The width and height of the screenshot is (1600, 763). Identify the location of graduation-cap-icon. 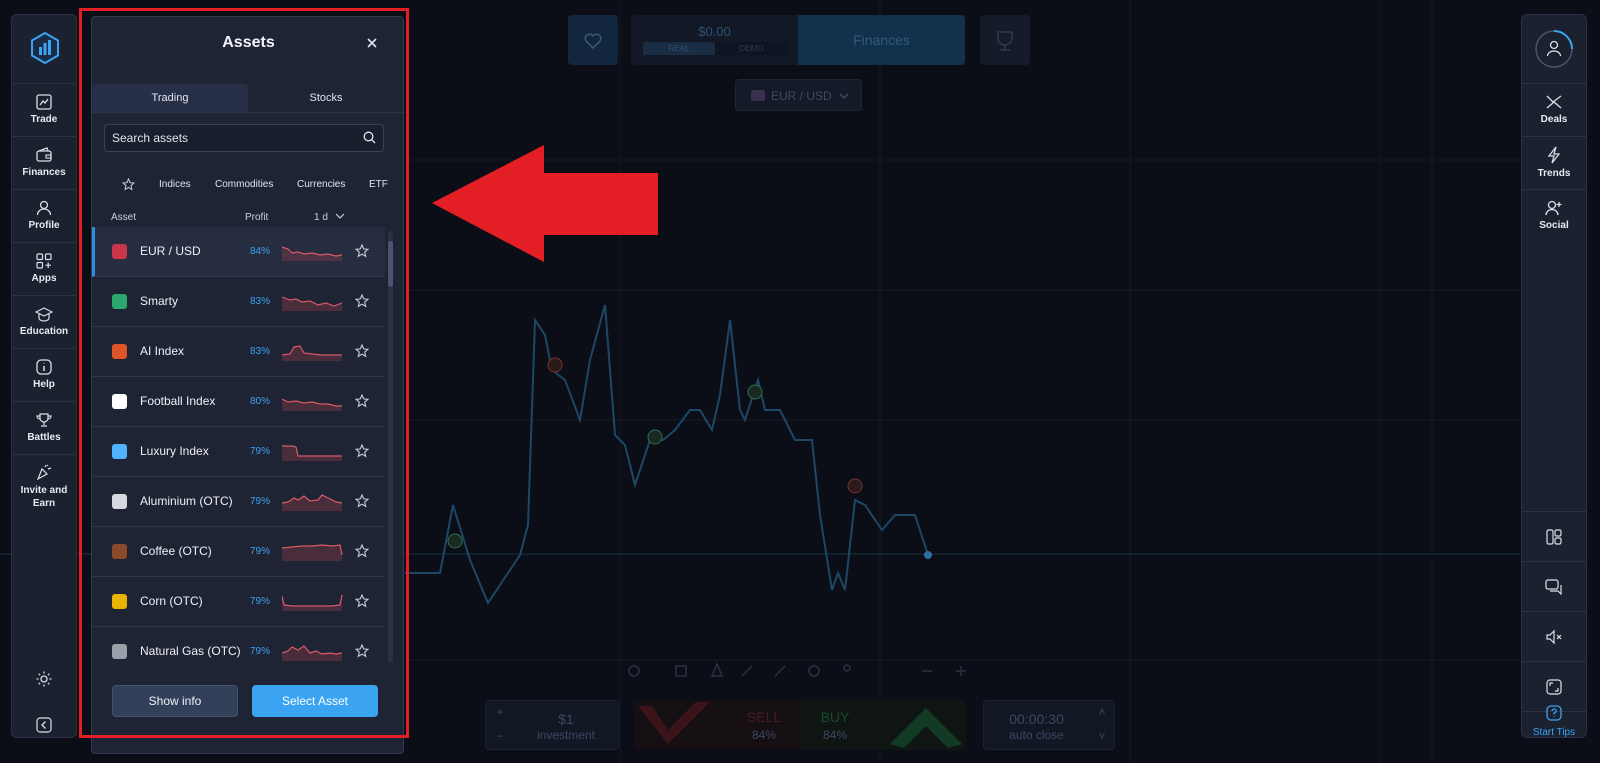
(44, 314).